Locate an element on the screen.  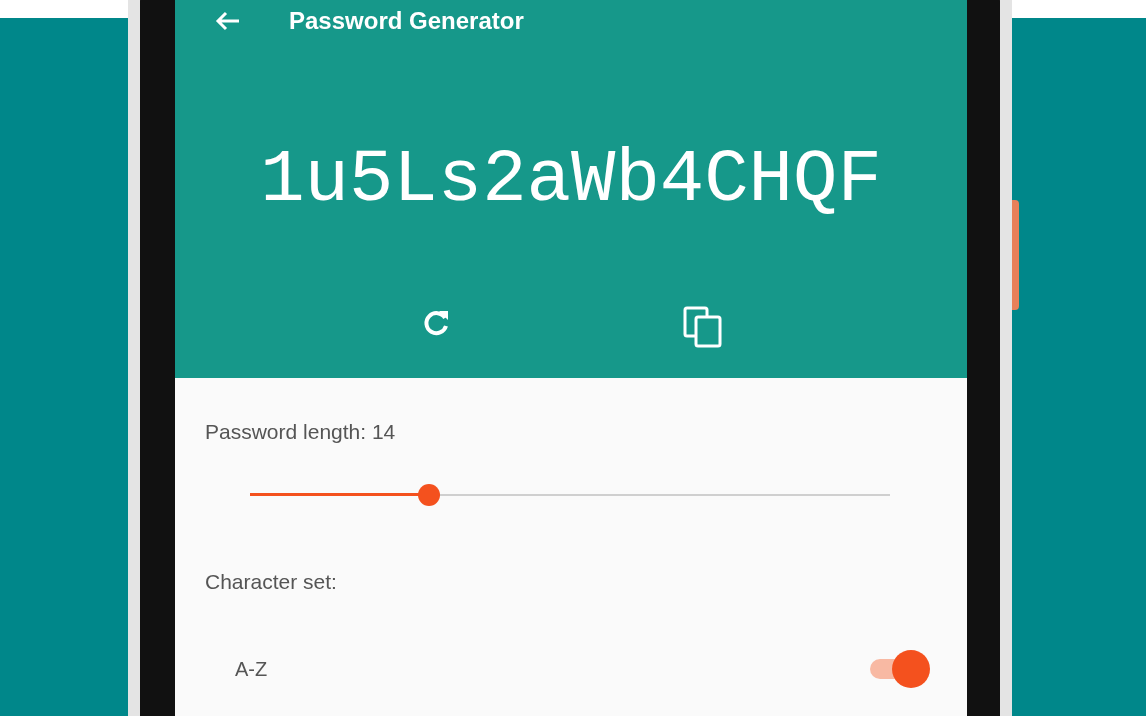
screen-title: Password Generator is located at coordinates (406, 21).